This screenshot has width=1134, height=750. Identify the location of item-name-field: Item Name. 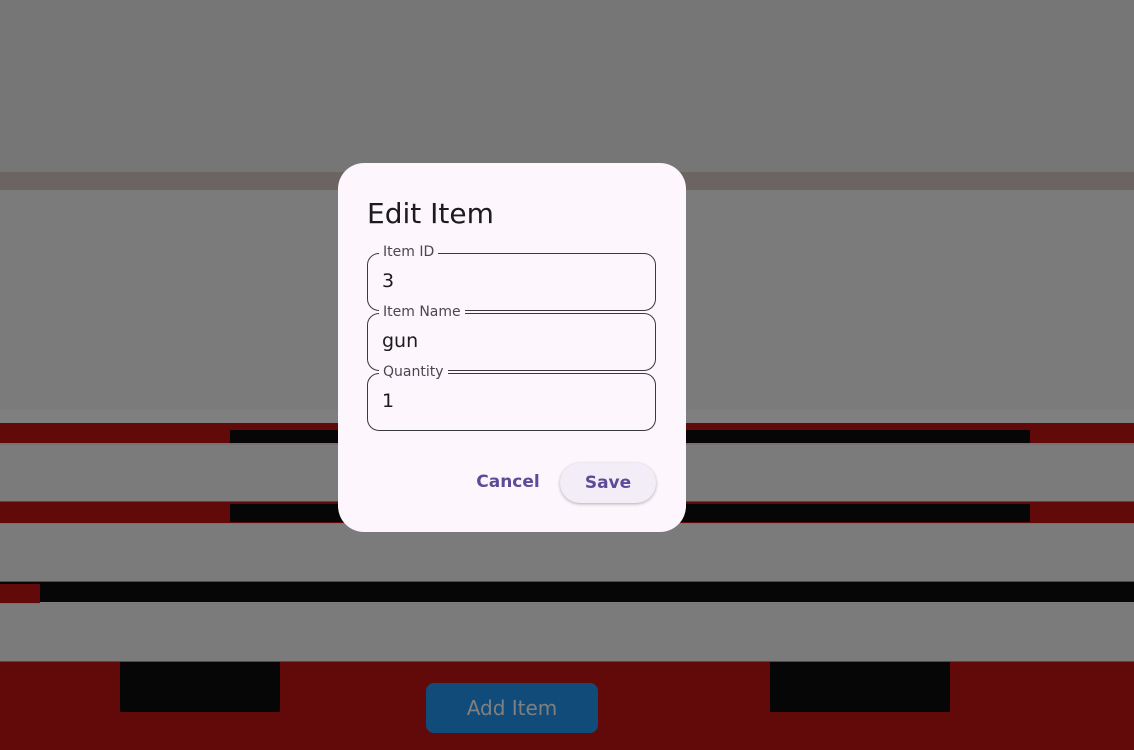
(511, 337).